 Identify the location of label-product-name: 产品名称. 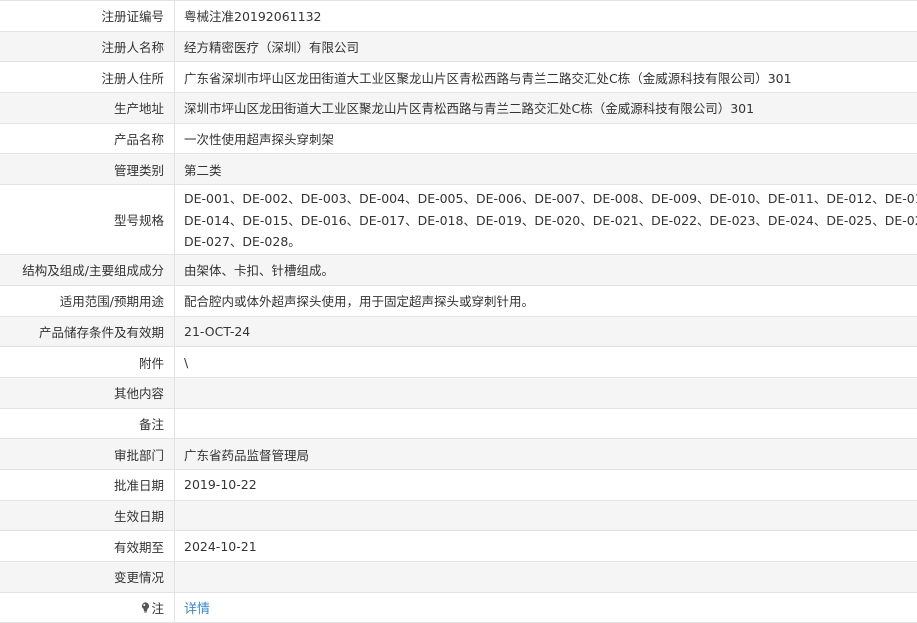
(87, 138).